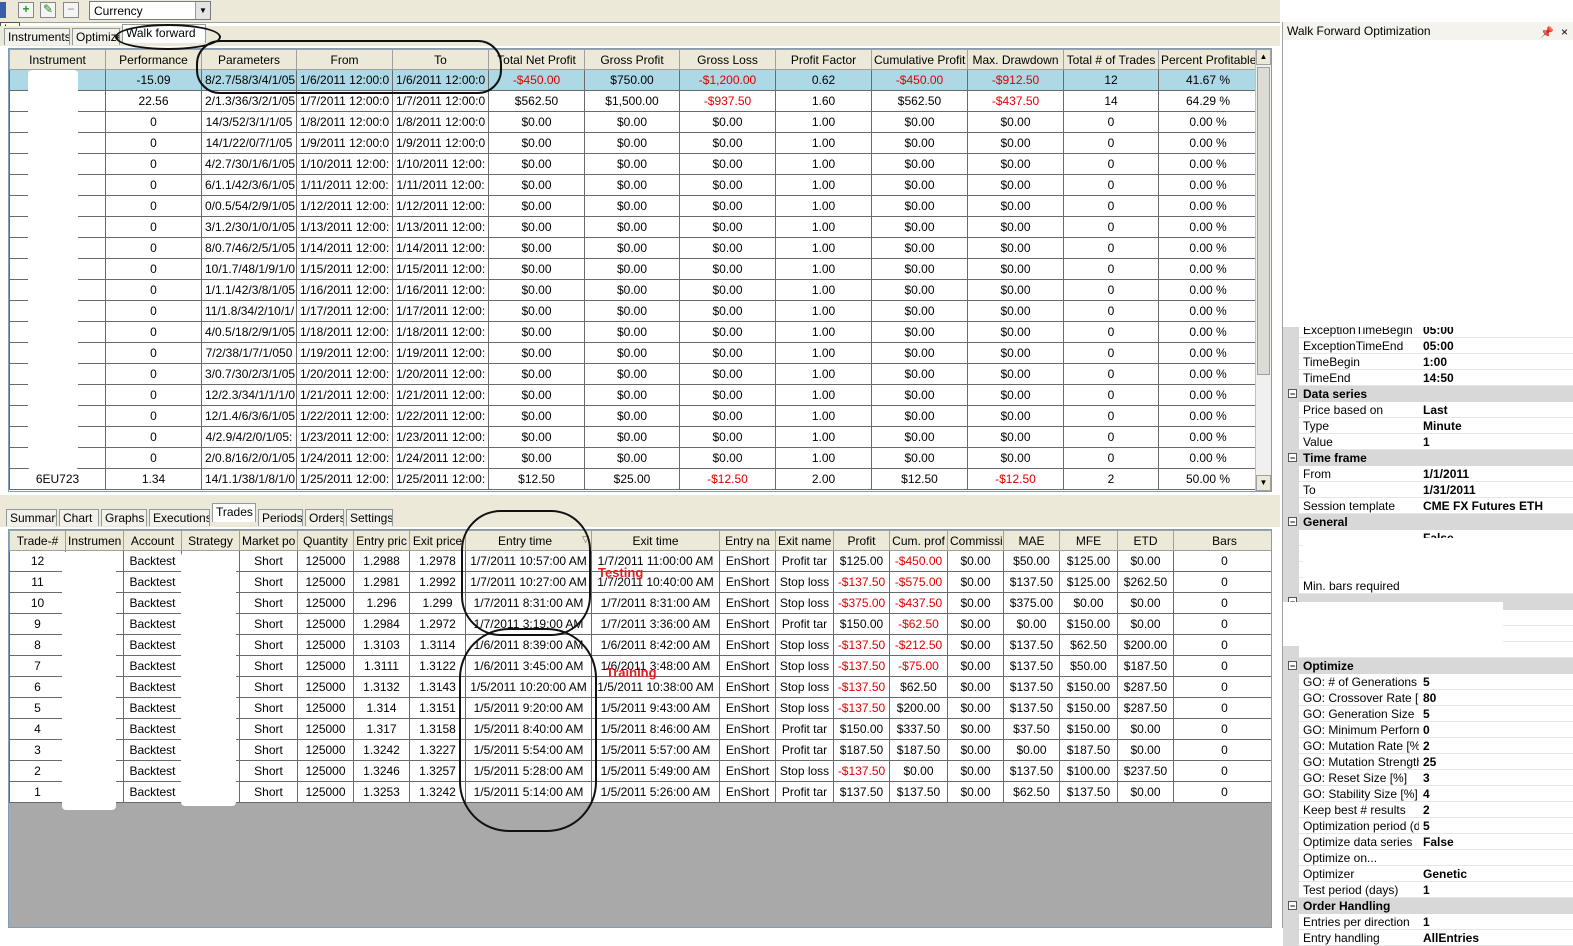  Describe the element at coordinates (918, 540) in the screenshot. I see `col-cum-profit: Cum. prof` at that location.